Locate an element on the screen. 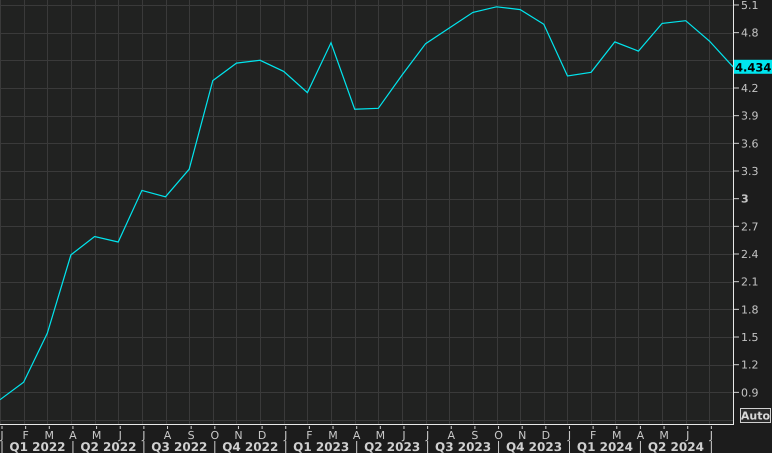 Image resolution: width=772 pixels, height=453 pixels. y-tick-label: 5.1 is located at coordinates (749, 6).